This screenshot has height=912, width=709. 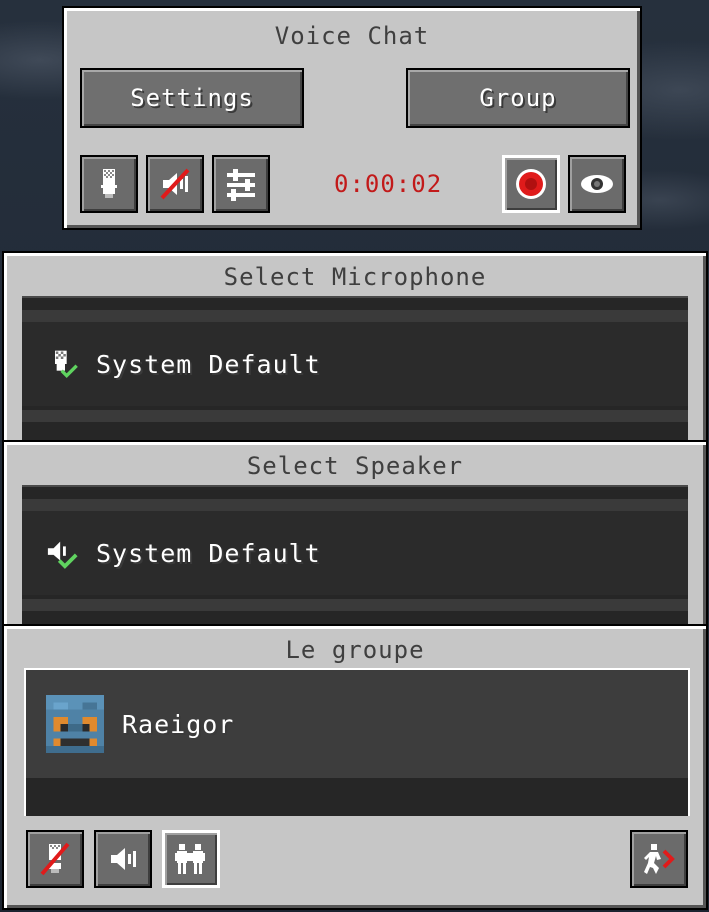 I want to click on select-speaker-title: Select Speaker, so click(x=355, y=466).